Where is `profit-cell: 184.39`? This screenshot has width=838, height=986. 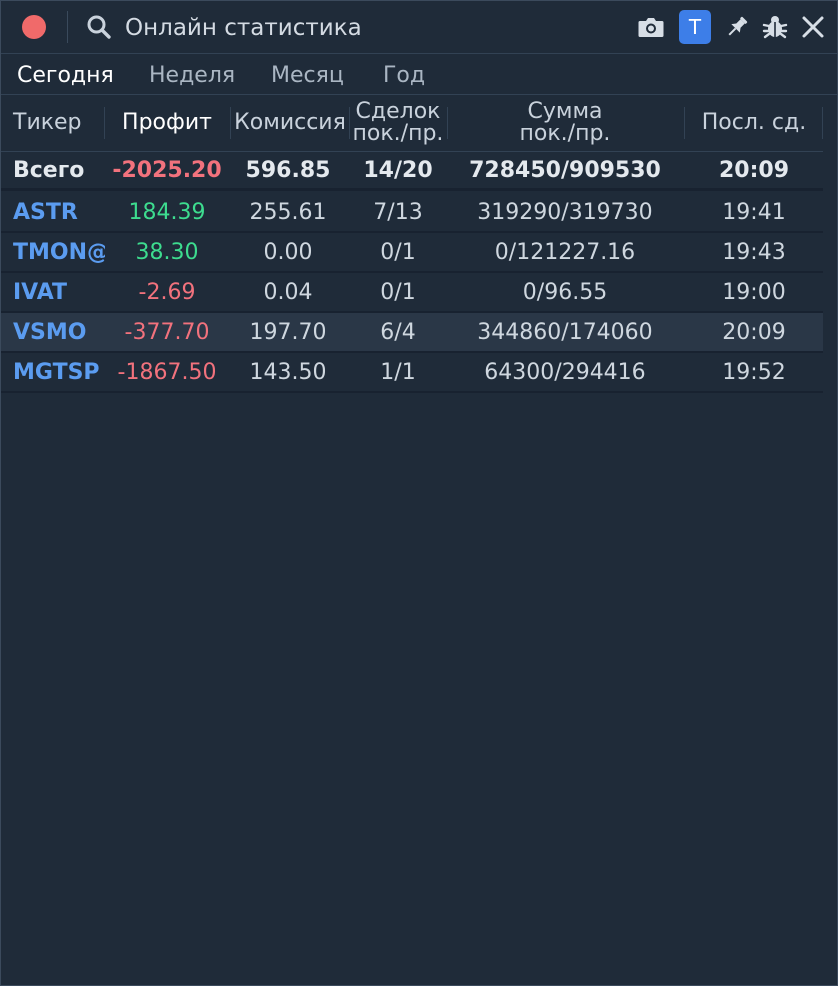
profit-cell: 184.39 is located at coordinates (167, 212).